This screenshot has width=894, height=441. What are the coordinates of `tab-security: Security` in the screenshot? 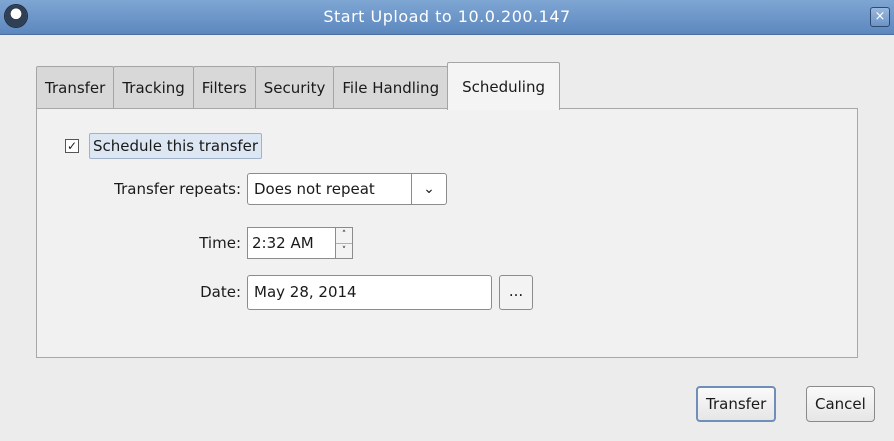 It's located at (294, 87).